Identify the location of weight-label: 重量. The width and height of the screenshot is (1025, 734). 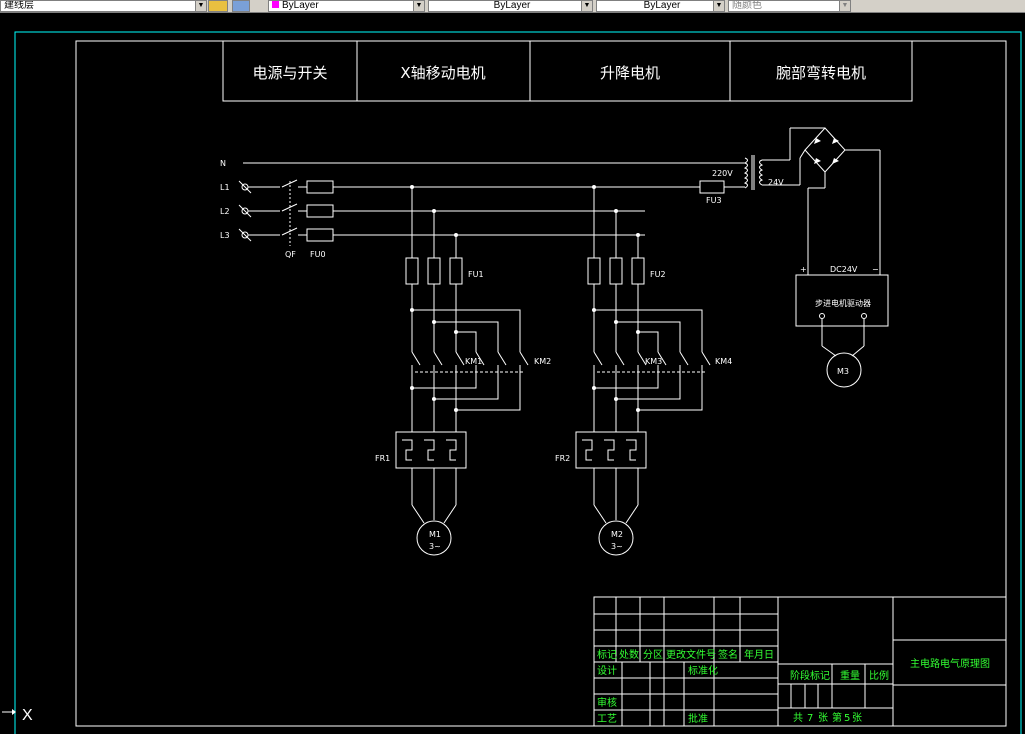
(850, 675).